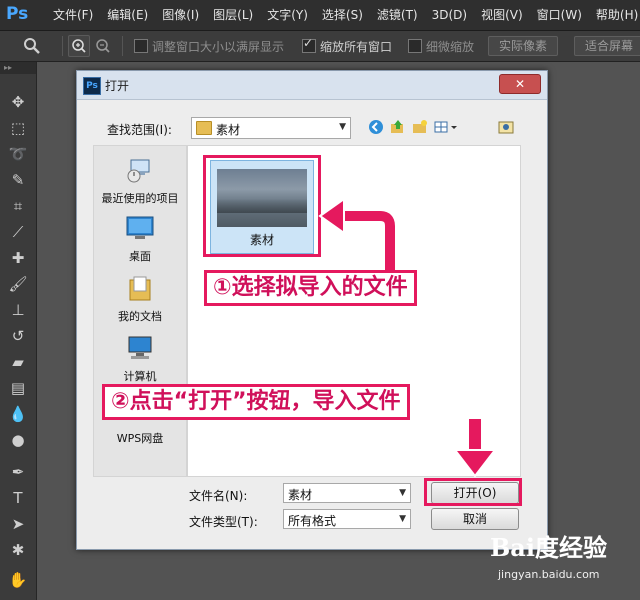 The image size is (640, 600). I want to click on filename-input: 素材 ▼, so click(347, 493).